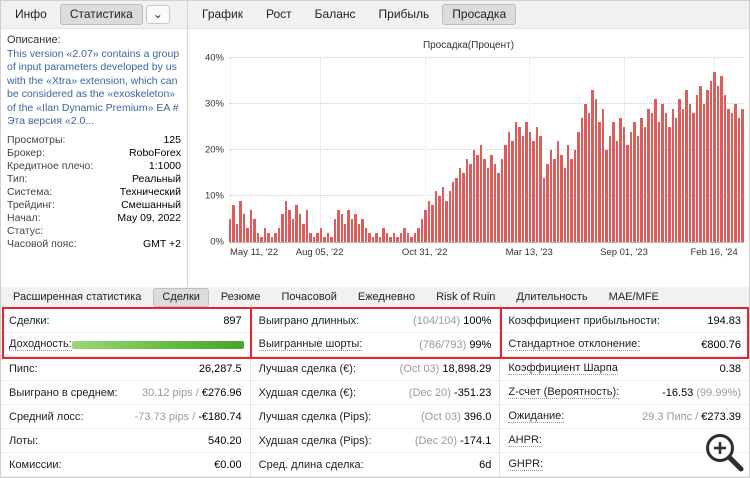 Image resolution: width=750 pixels, height=478 pixels. Describe the element at coordinates (188, 417) in the screenshot. I see `stat-value: -73.73 pips / -€180.74` at that location.